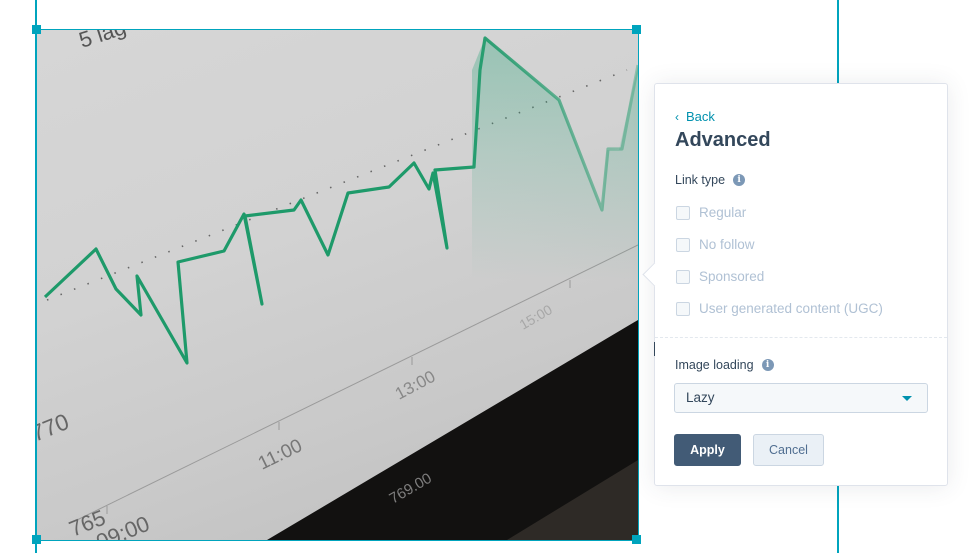 The width and height of the screenshot is (970, 553). I want to click on back-link: ‹ Back, so click(695, 116).